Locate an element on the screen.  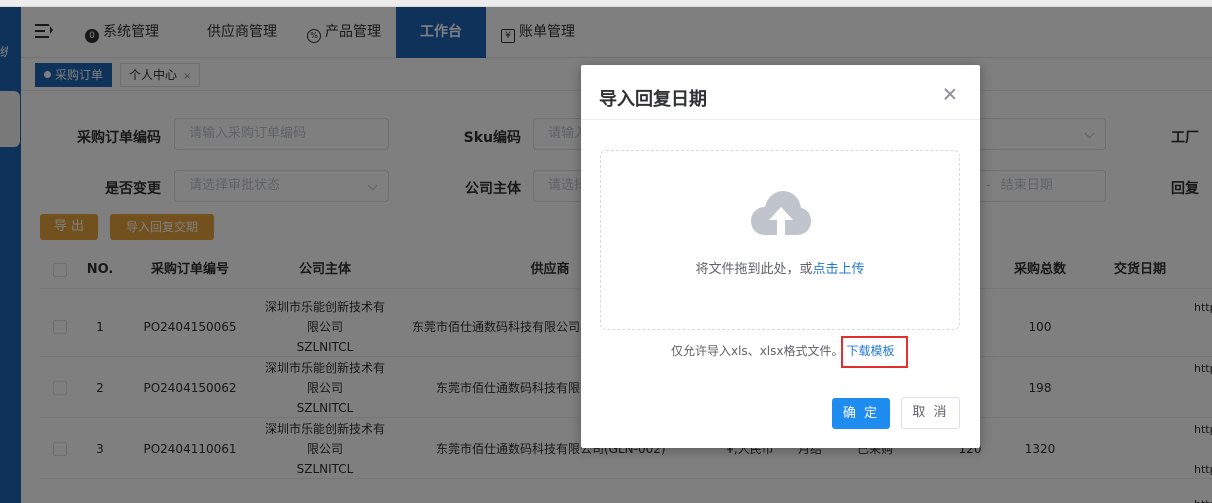
confirm-button: 确 定 is located at coordinates (861, 413).